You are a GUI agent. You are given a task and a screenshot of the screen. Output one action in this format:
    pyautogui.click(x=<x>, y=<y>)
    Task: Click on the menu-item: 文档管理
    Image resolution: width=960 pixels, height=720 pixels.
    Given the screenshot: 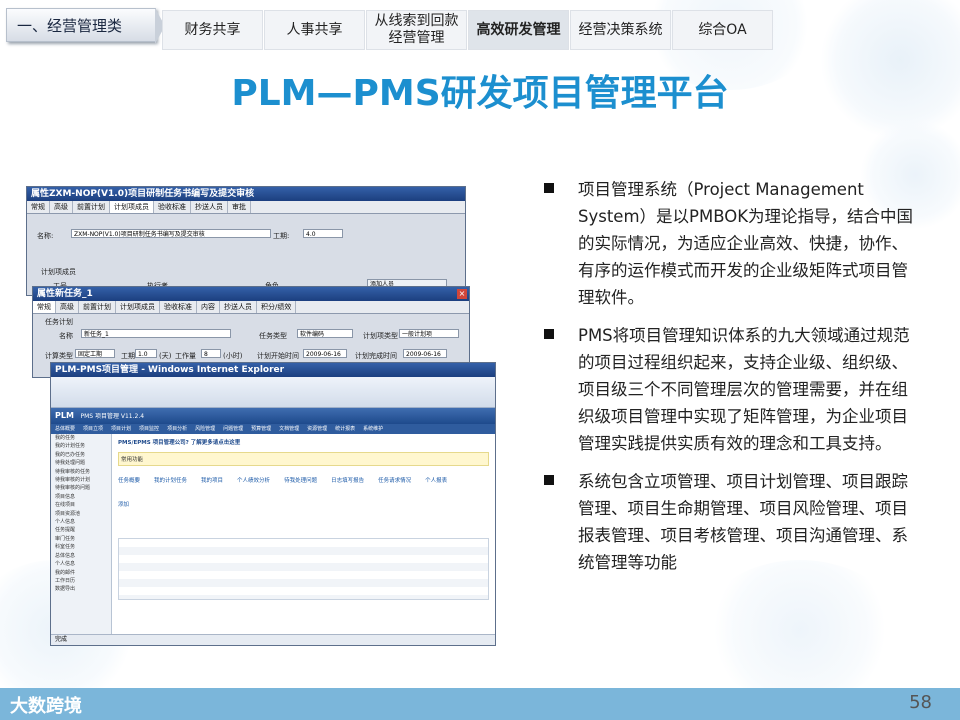 What is the action you would take?
    pyautogui.click(x=289, y=429)
    